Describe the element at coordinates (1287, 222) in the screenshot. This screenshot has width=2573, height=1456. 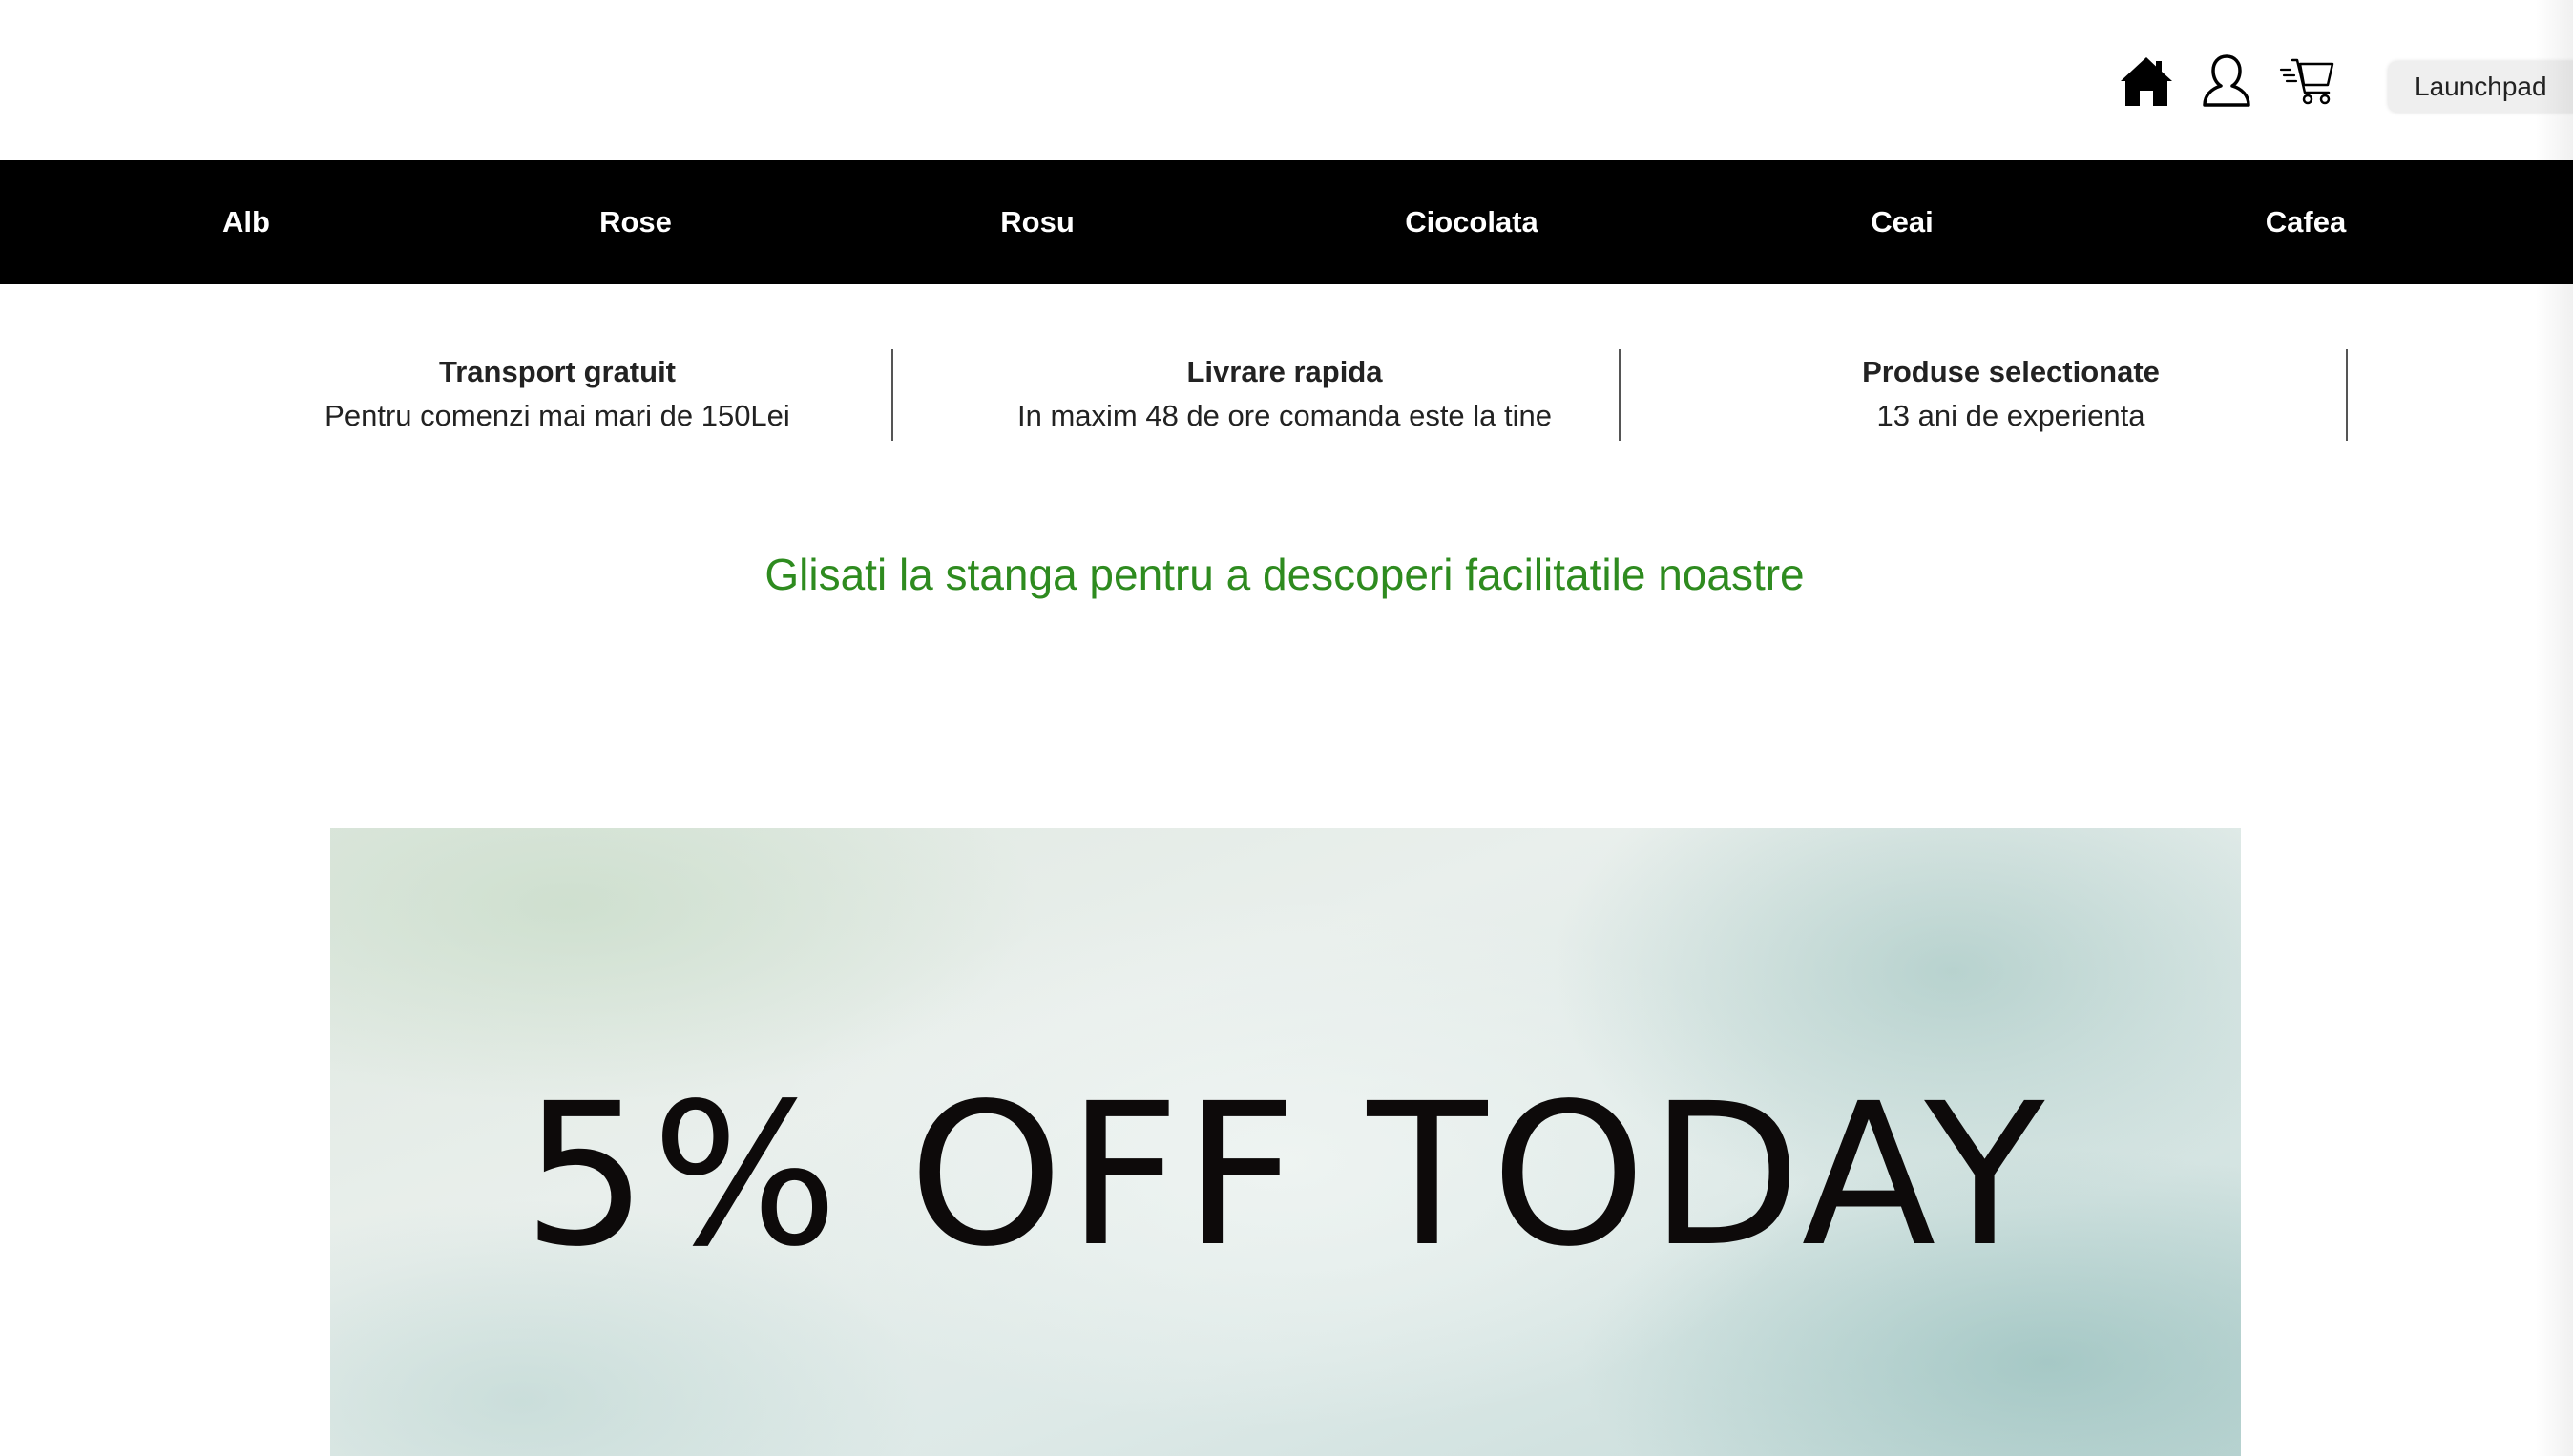
I see `category-nav: Alb Rose Rosu Ciocolata Ceai Cafea` at that location.